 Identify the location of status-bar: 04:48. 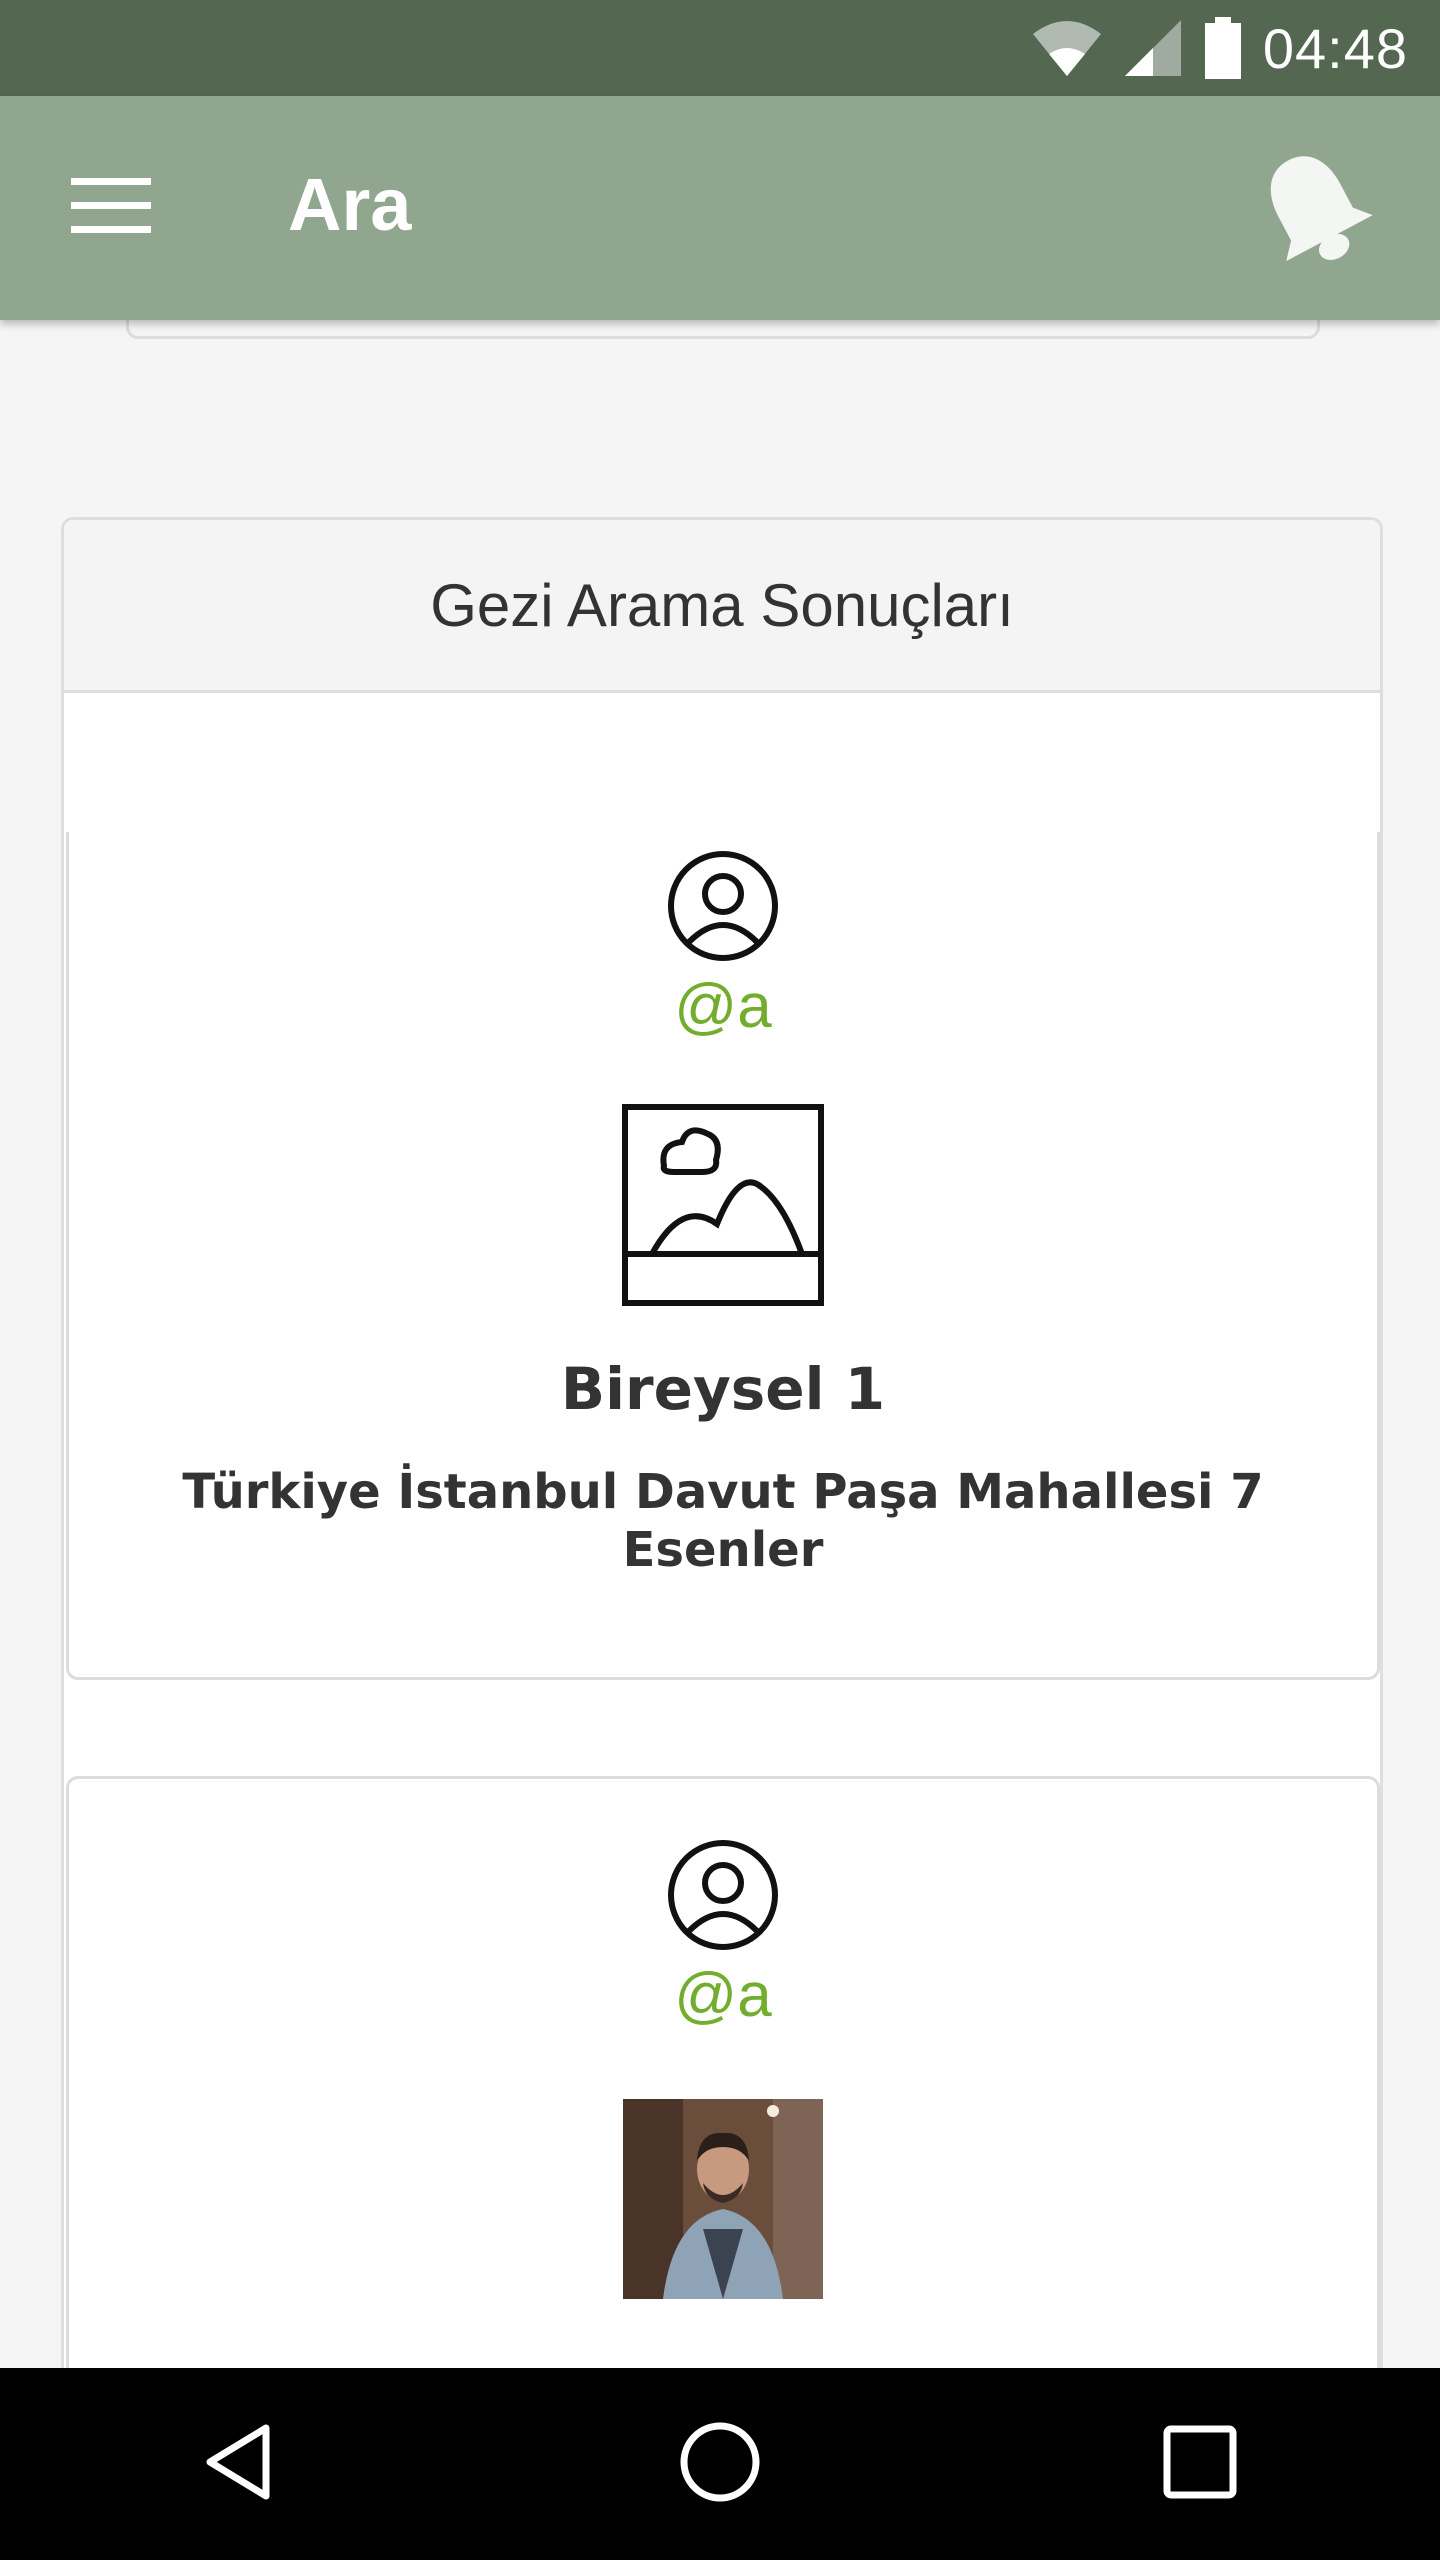
(720, 48).